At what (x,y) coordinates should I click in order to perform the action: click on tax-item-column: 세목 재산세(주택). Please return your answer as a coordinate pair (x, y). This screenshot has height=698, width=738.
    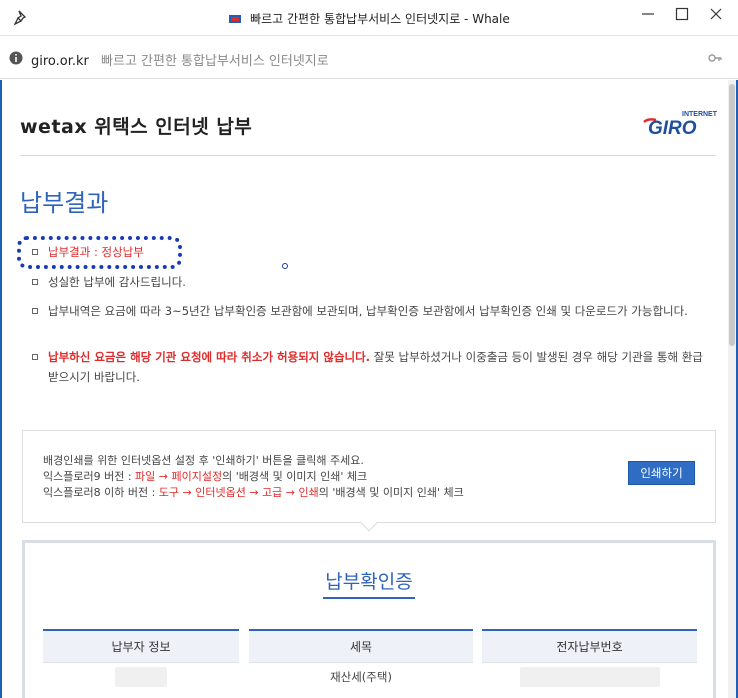
    Looking at the image, I should click on (361, 660).